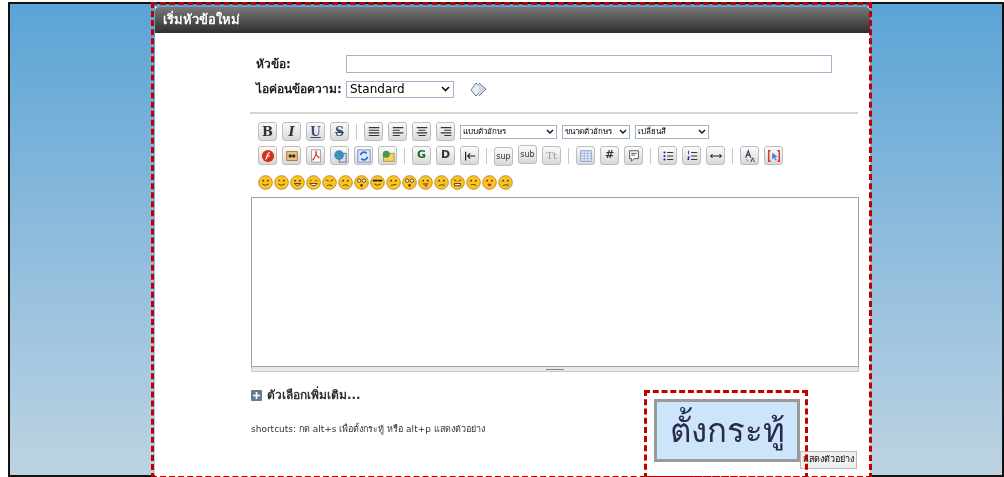  What do you see at coordinates (400, 89) in the screenshot?
I see `icon-dropdown: Standard` at bounding box center [400, 89].